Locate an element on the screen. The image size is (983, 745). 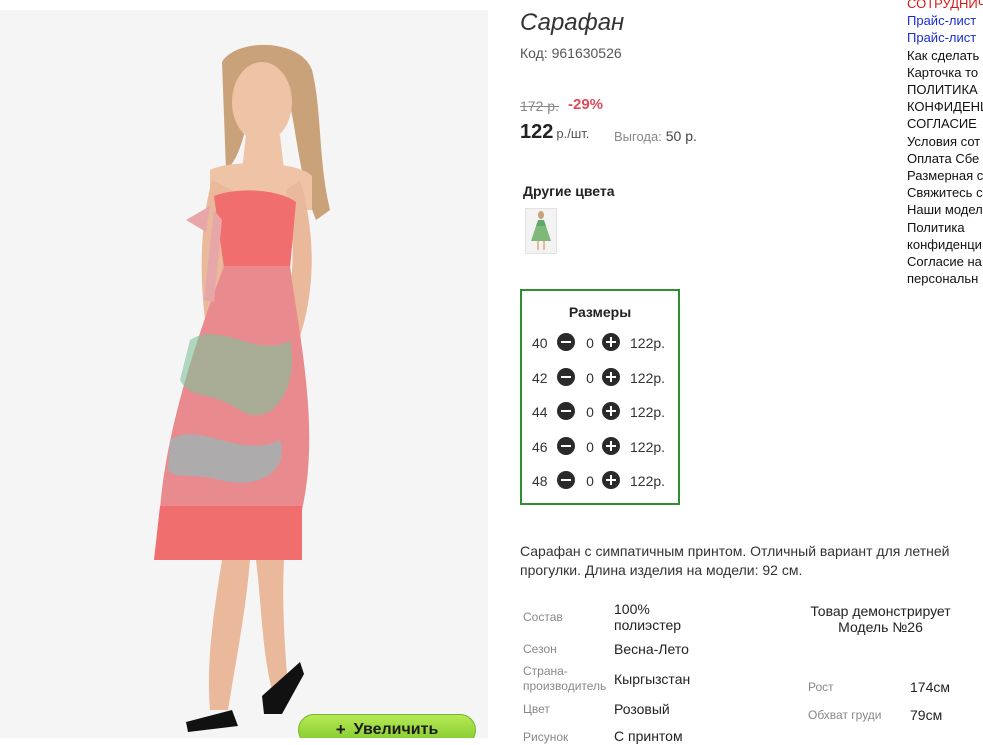
zoom-button: + Увеличить is located at coordinates (387, 726).